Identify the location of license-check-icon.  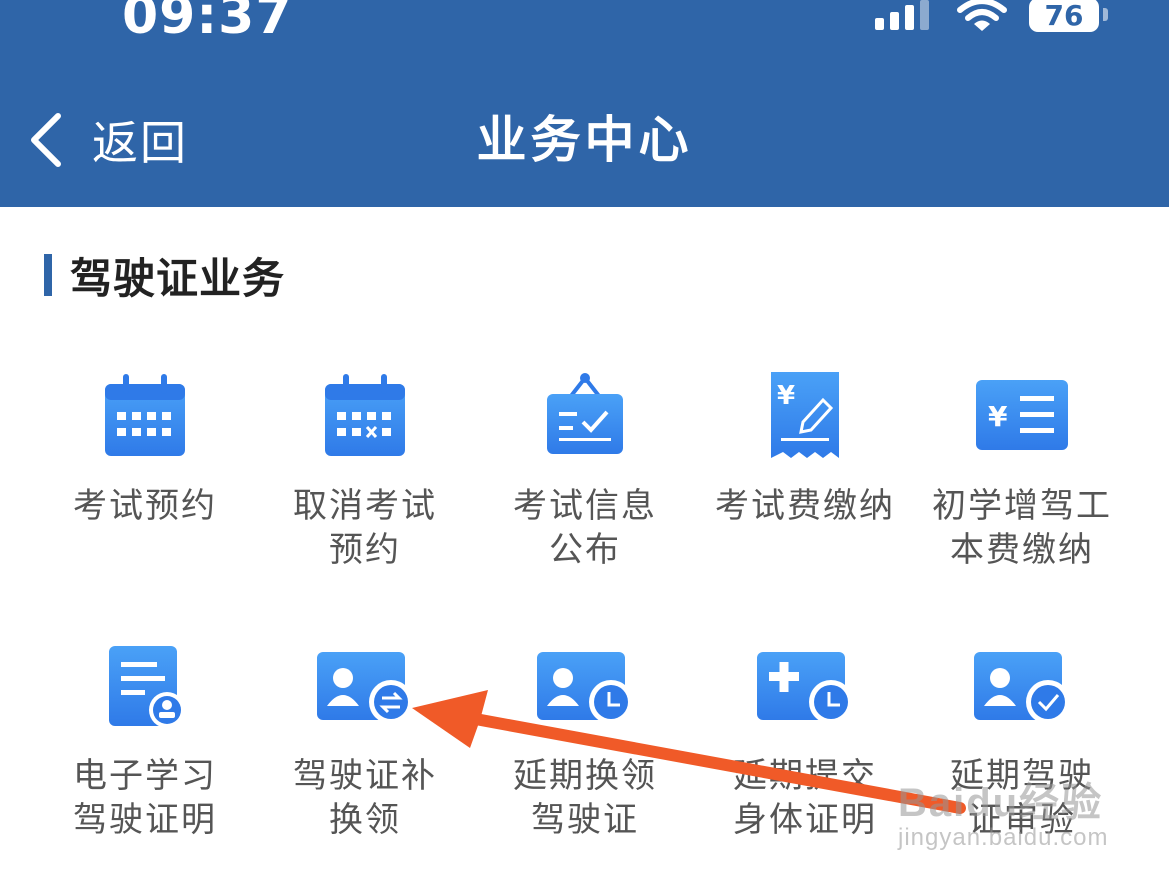
(1022, 688).